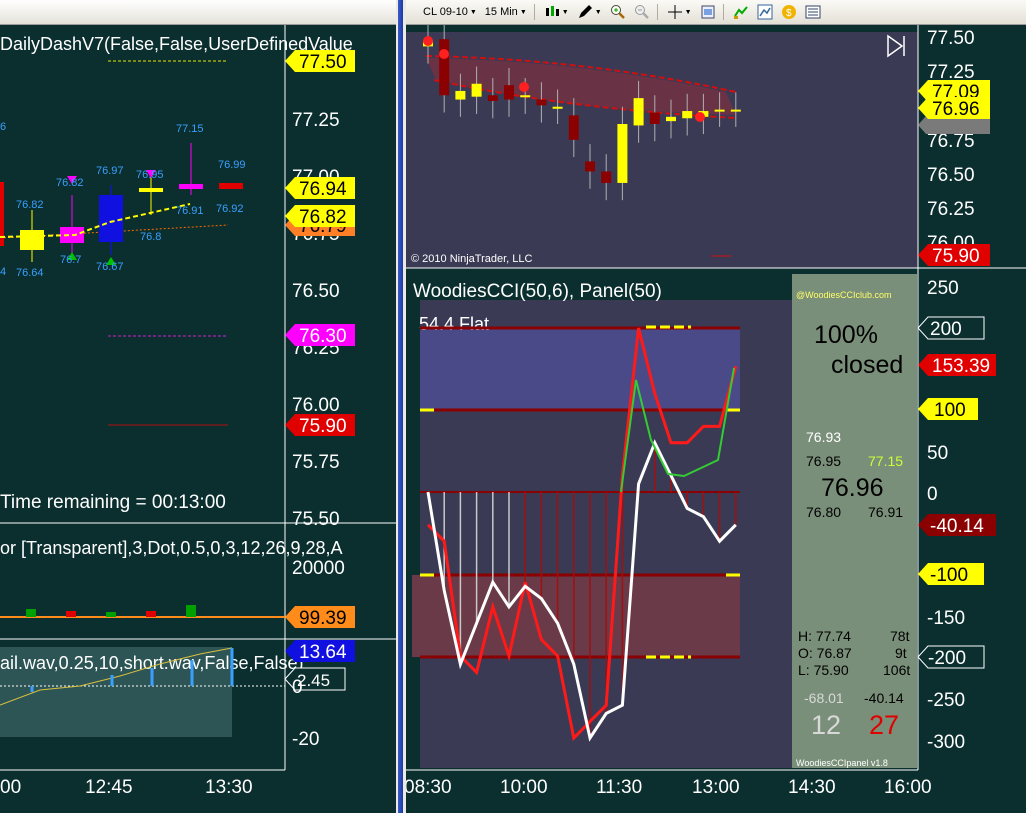  Describe the element at coordinates (823, 512) in the screenshot. I see `info-open: 76.80` at that location.